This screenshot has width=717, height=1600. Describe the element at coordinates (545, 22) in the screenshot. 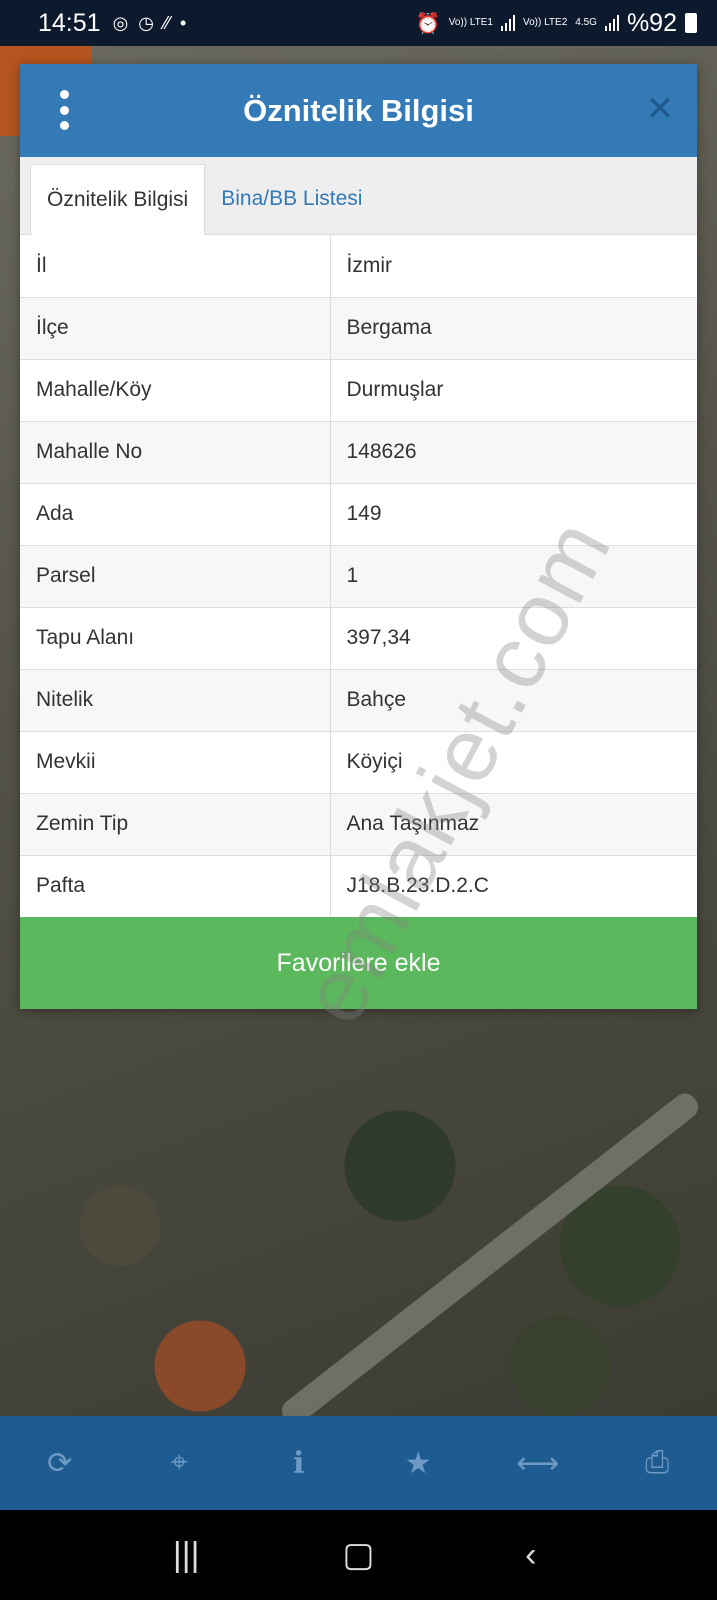

I see `network-lte2: Vo)) LTE2` at that location.